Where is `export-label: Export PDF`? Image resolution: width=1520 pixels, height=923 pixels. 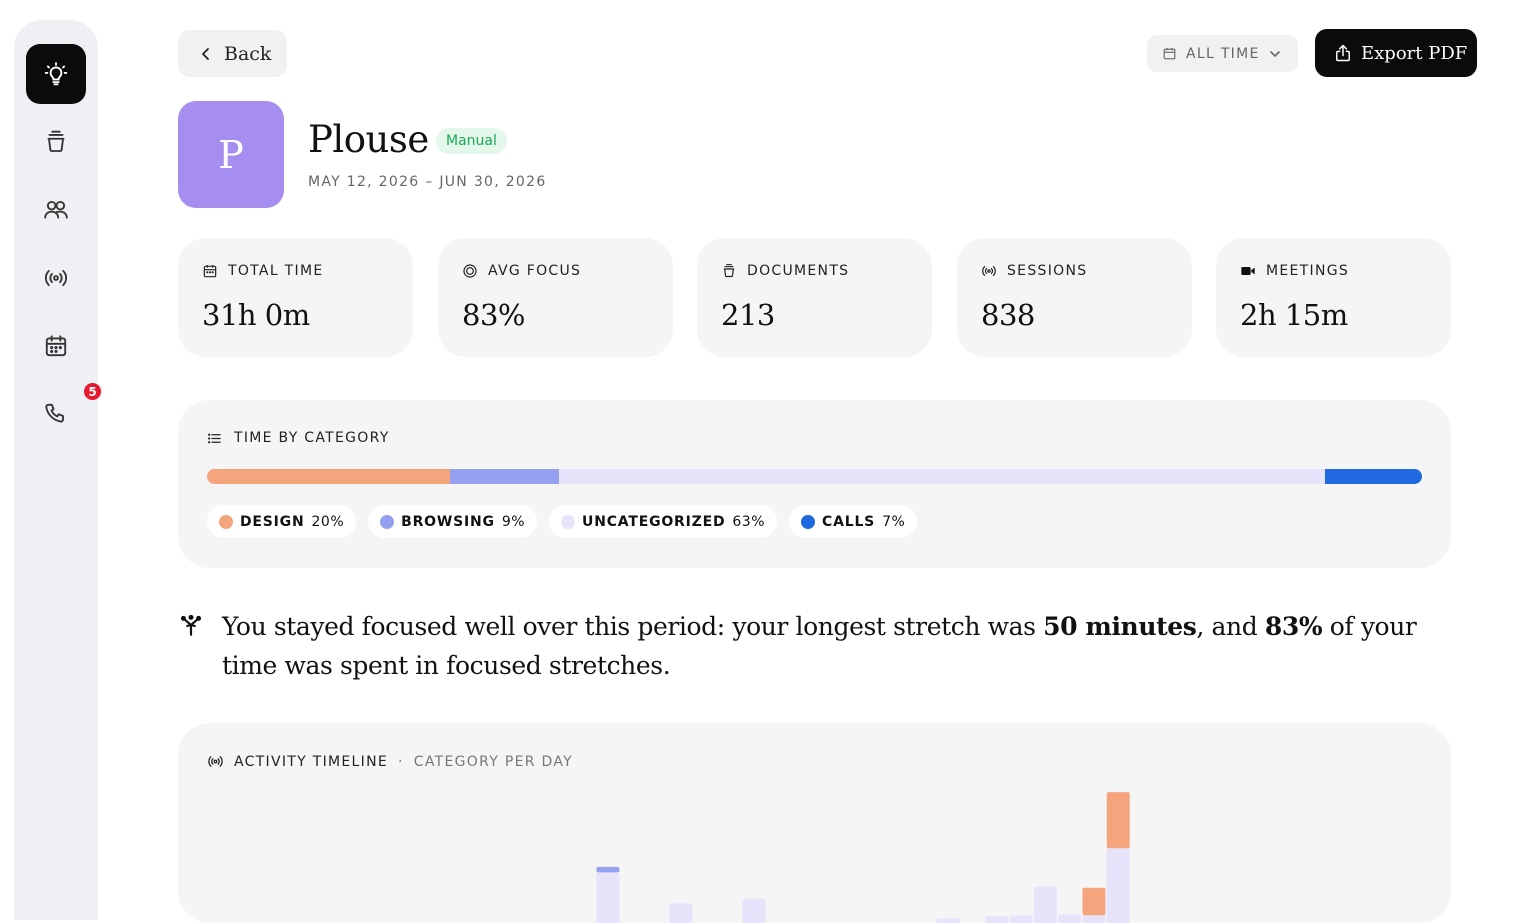 export-label: Export PDF is located at coordinates (1414, 53).